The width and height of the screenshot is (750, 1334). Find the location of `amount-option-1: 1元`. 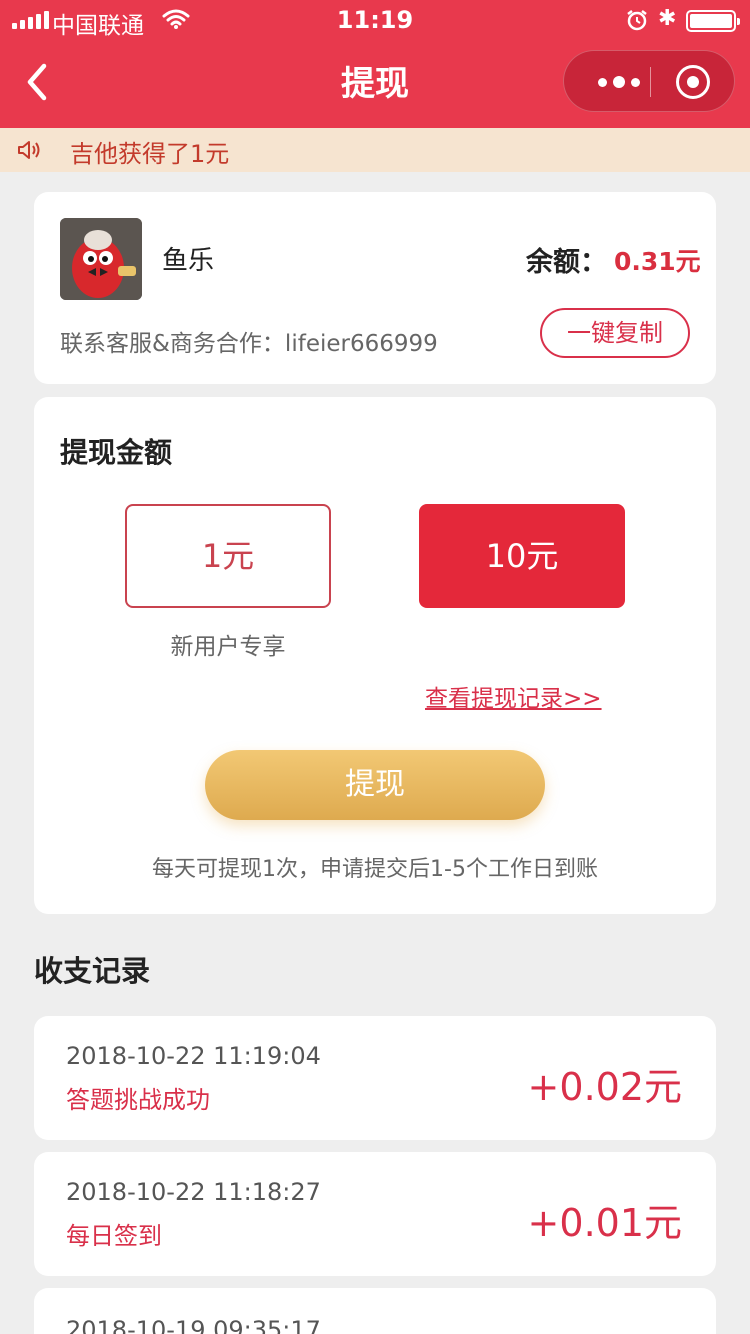

amount-option-1: 1元 is located at coordinates (228, 556).